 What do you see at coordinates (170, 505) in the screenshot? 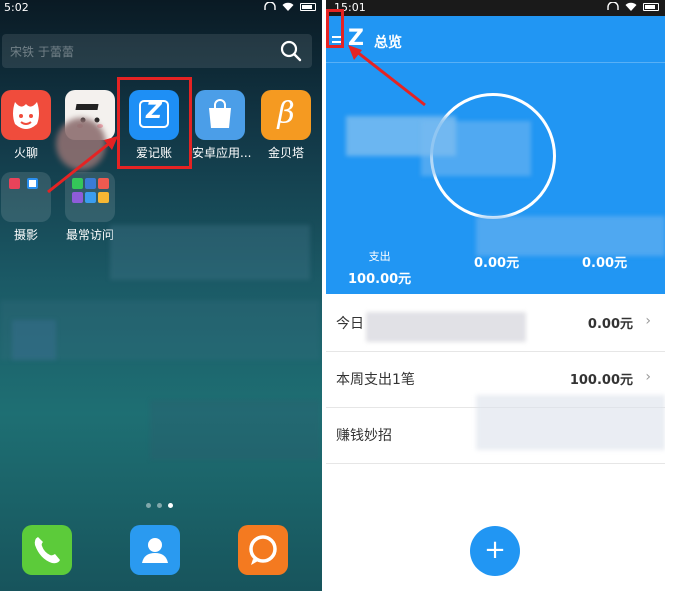
I see `page-dot-active` at bounding box center [170, 505].